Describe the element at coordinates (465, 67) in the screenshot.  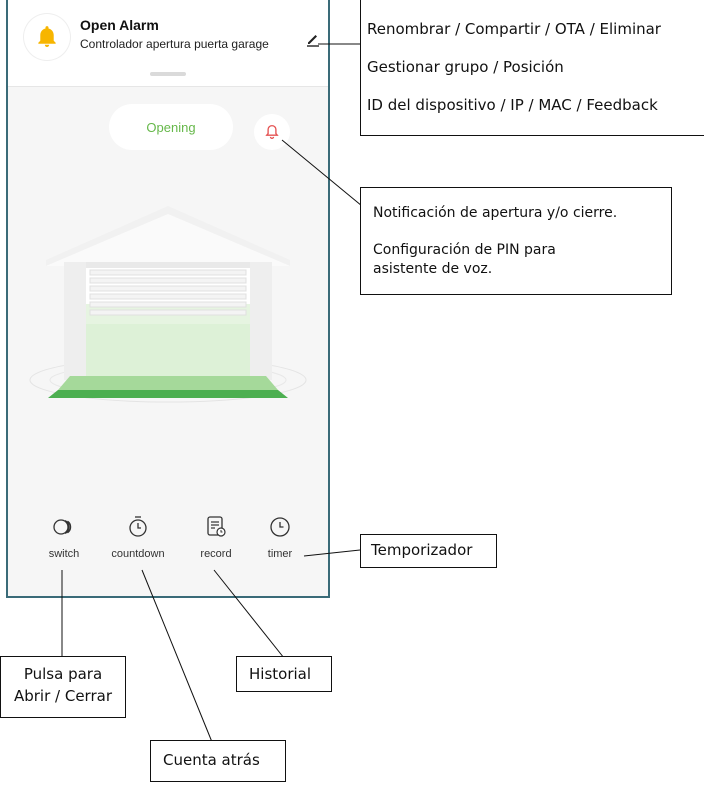
I see `edit-menu-line-2: Gestionar grupo / Posición` at that location.